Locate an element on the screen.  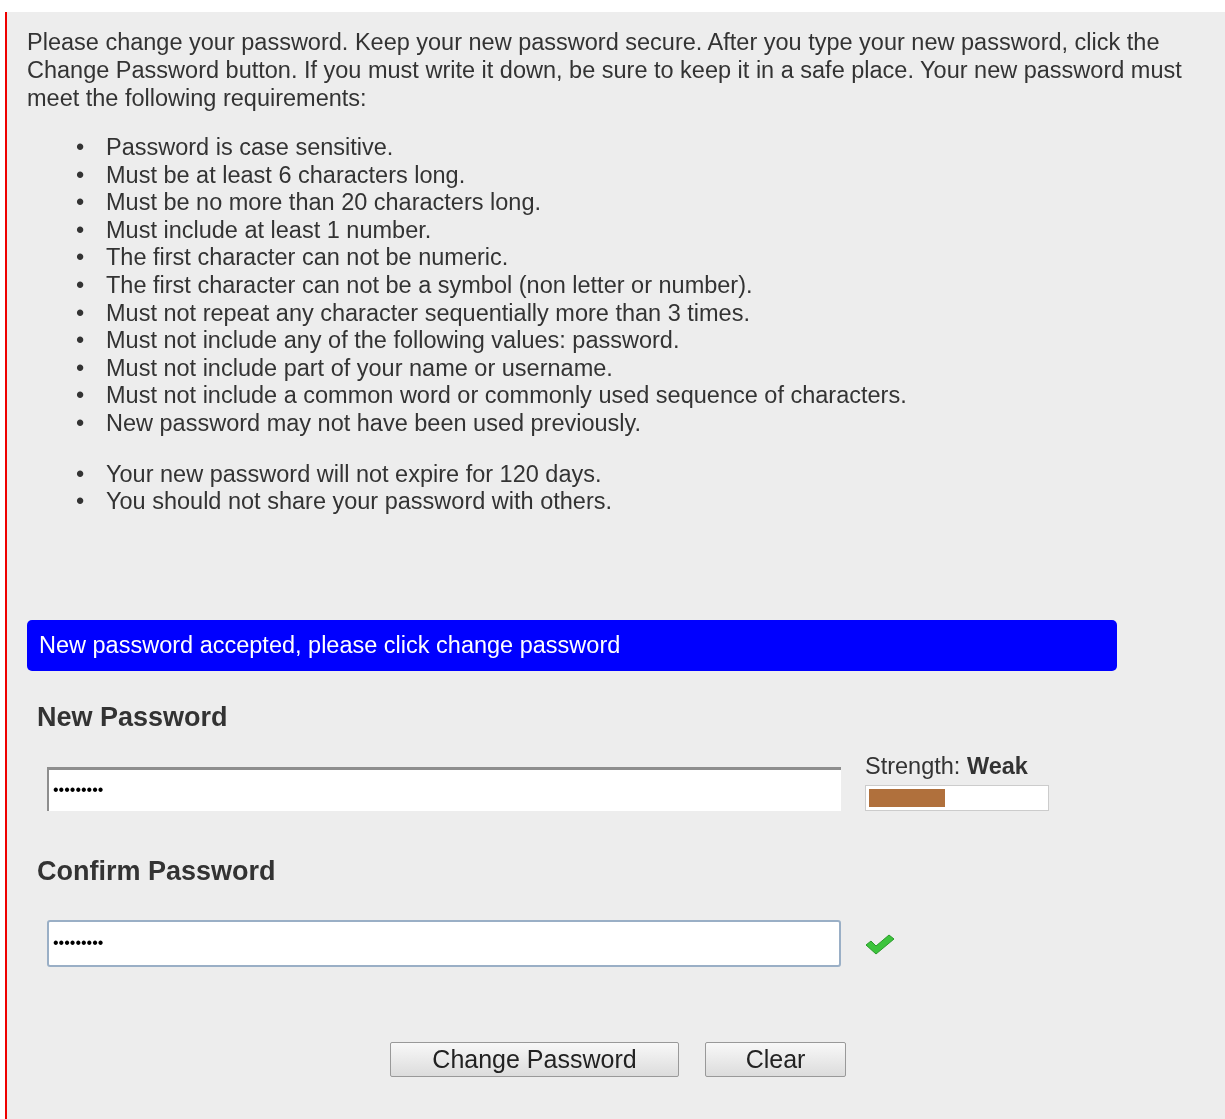
requirement-item: Must not include a common word or commonly used sequence of characters. is located at coordinates (506, 396).